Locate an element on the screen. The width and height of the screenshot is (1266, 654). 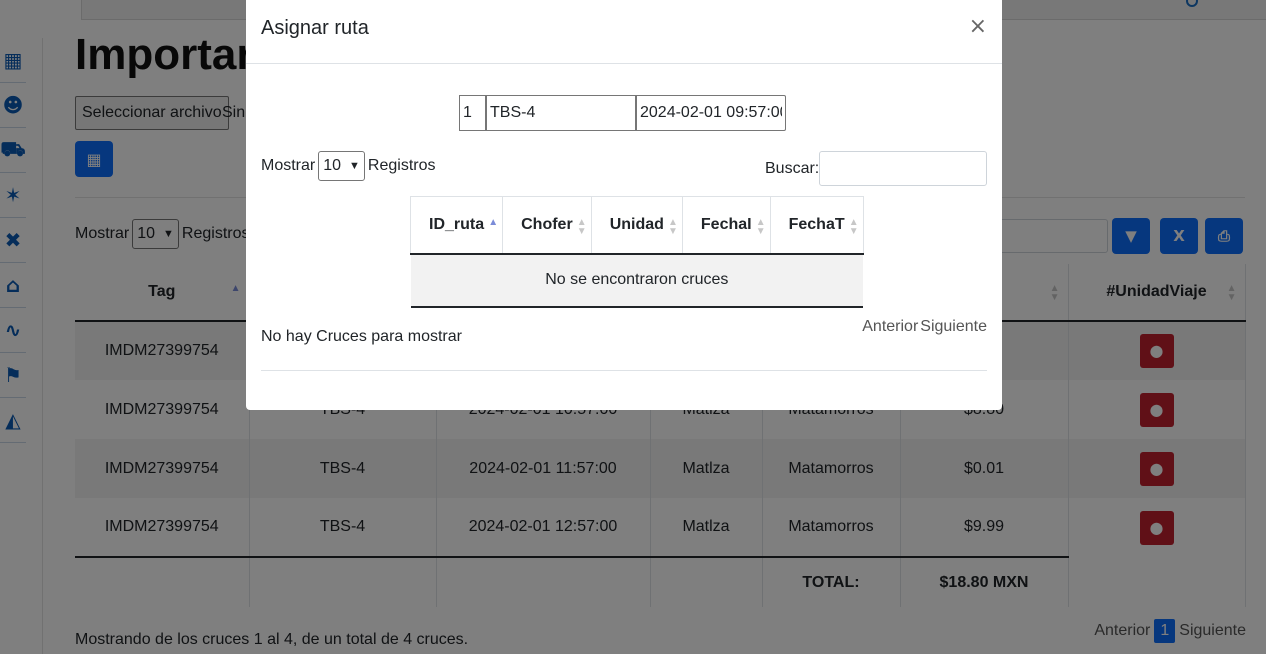
sort-asc-icon: ▲ is located at coordinates (493, 222).